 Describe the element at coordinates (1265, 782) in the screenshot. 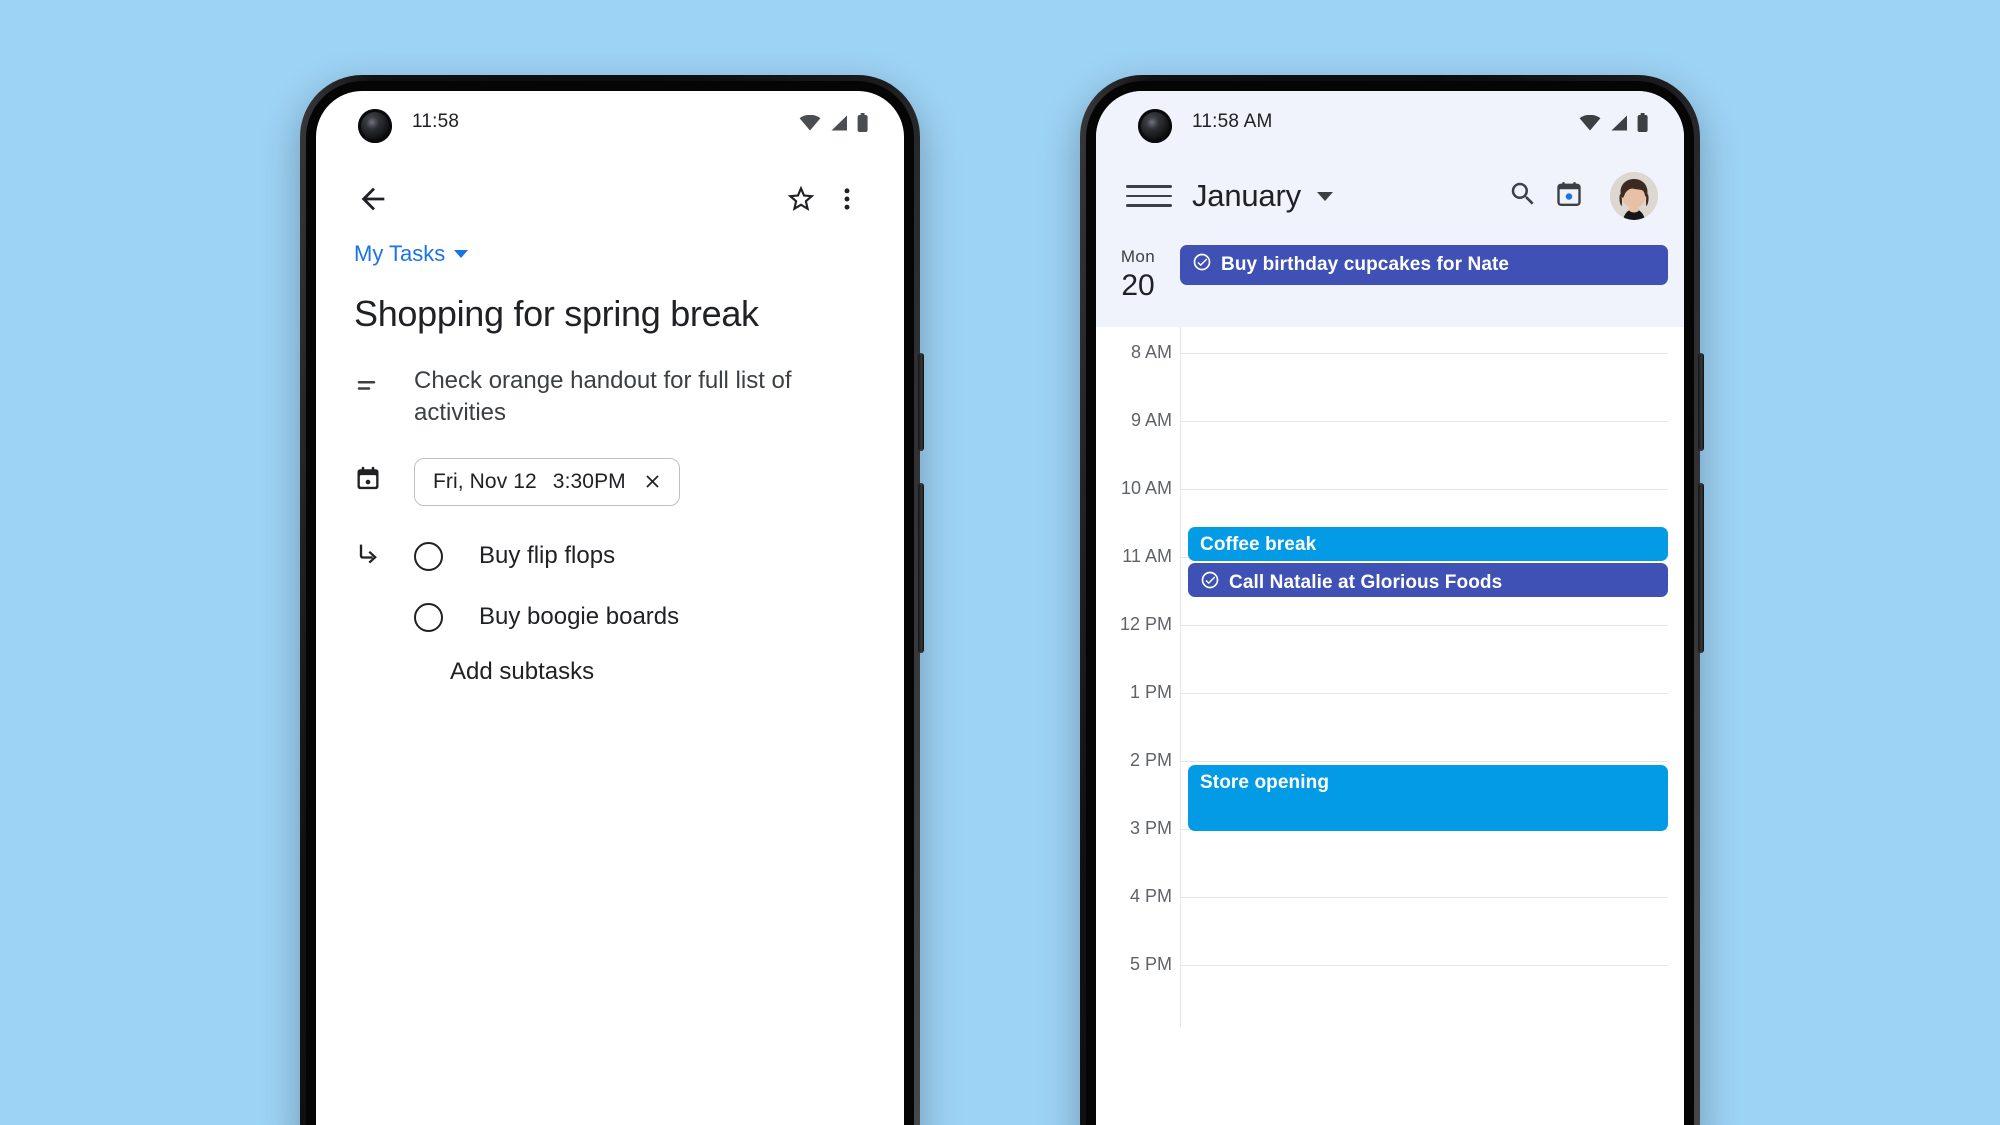

I see `event-title: Store opening` at that location.